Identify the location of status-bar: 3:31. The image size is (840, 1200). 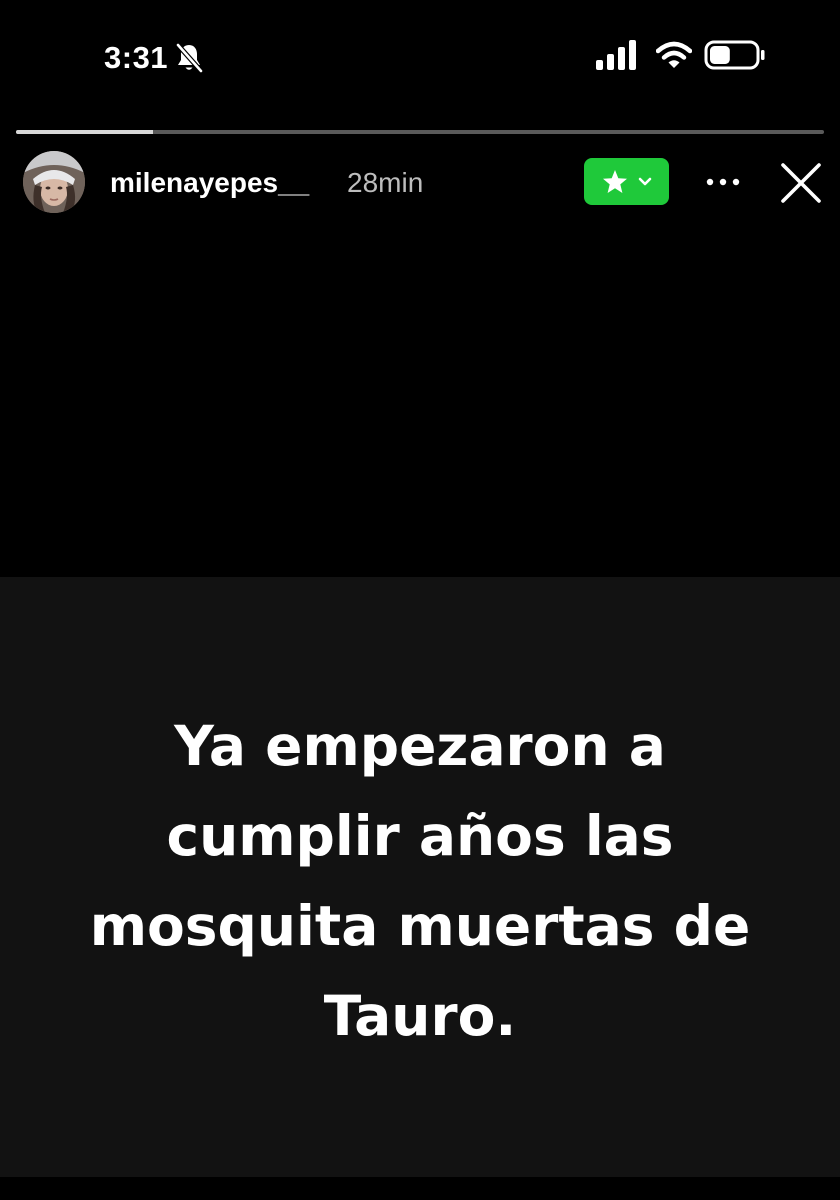
(420, 55).